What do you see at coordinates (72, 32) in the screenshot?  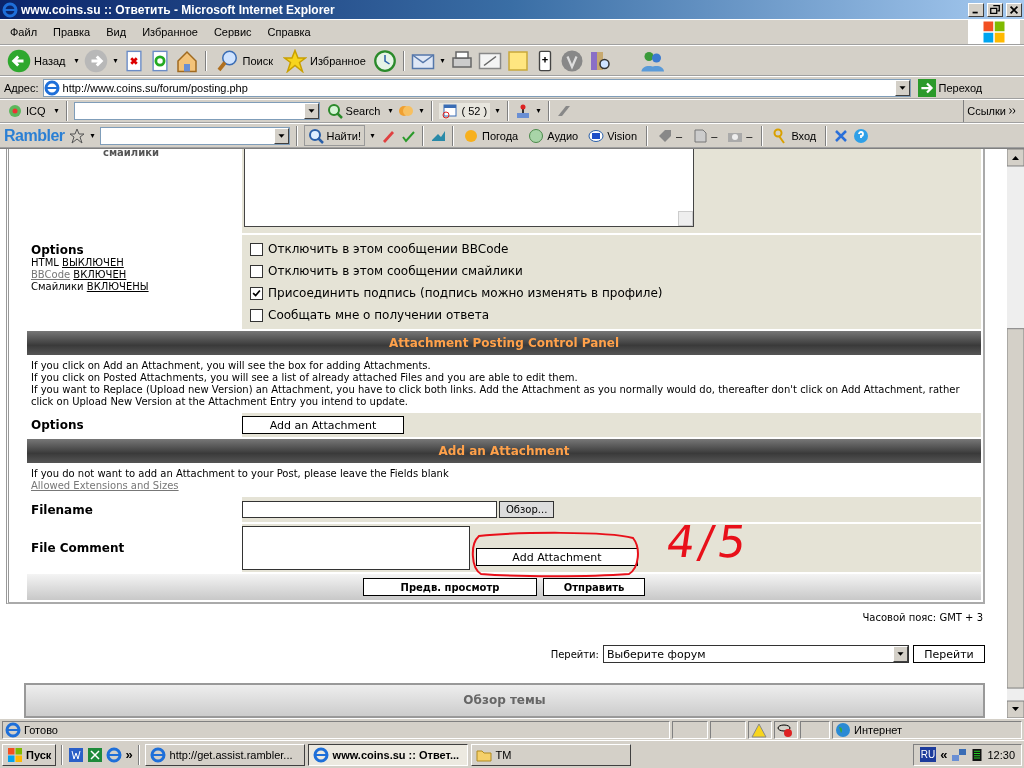 I see `menu-item: Правка` at bounding box center [72, 32].